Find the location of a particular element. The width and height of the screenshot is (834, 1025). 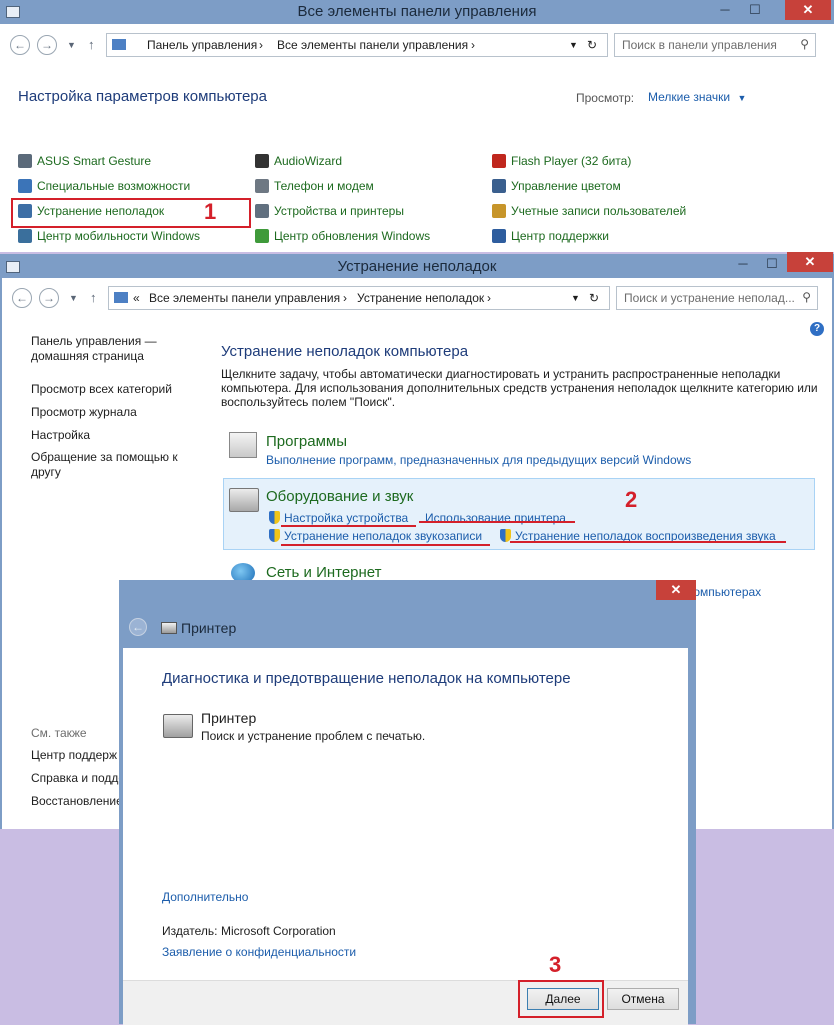

cp-item: Учетные записи пользователей is located at coordinates (589, 214).